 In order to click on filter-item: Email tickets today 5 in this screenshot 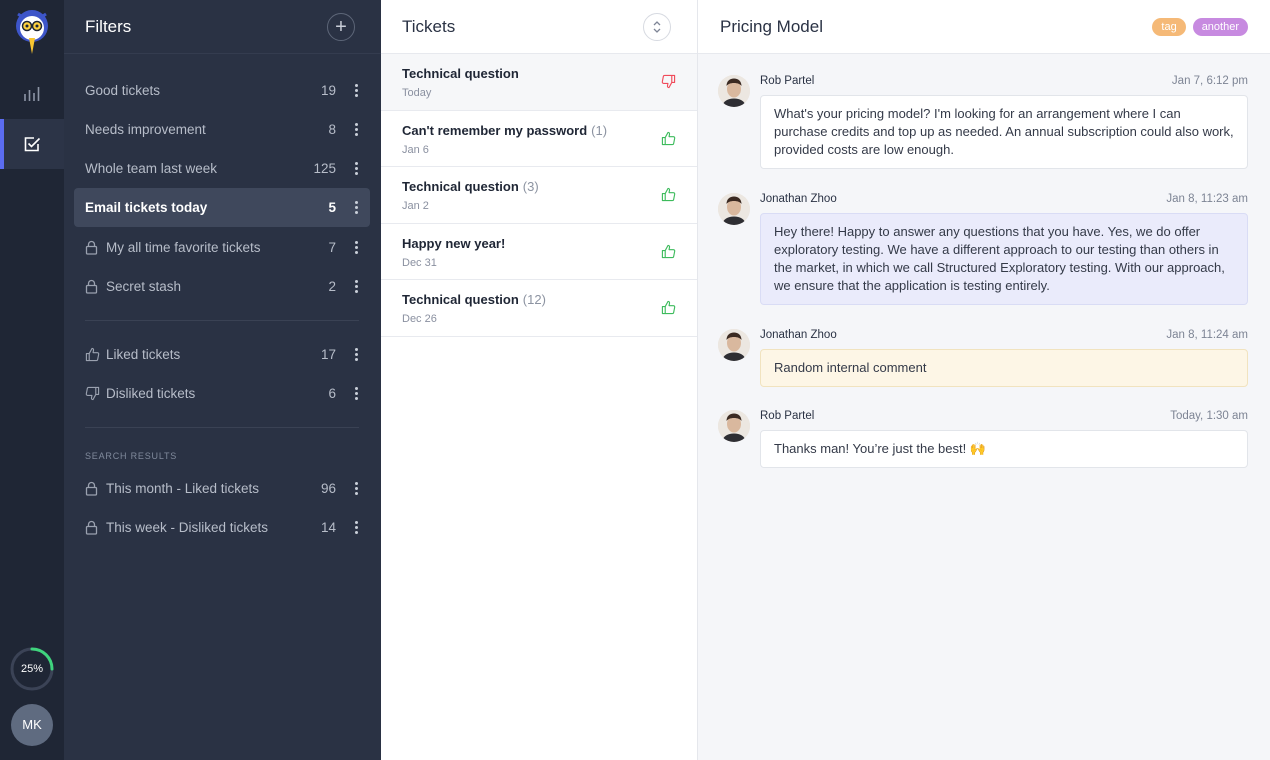, I will do `click(222, 207)`.